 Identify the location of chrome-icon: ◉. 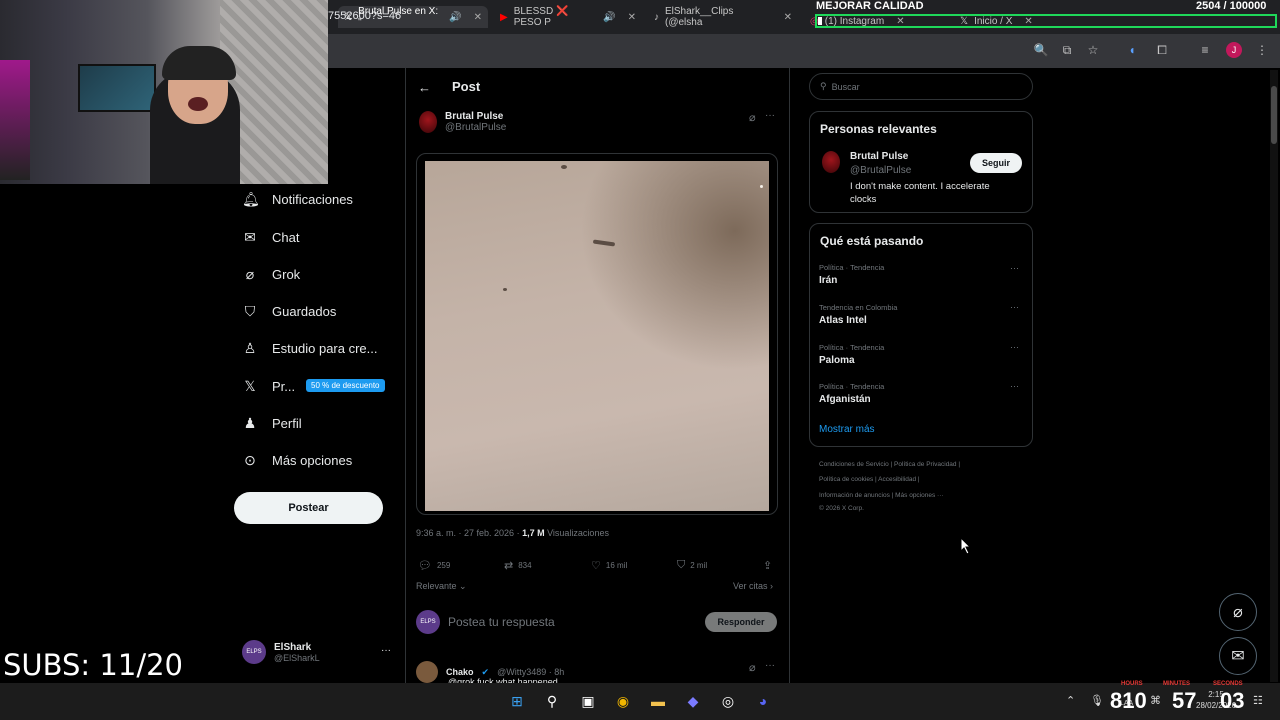
(623, 701).